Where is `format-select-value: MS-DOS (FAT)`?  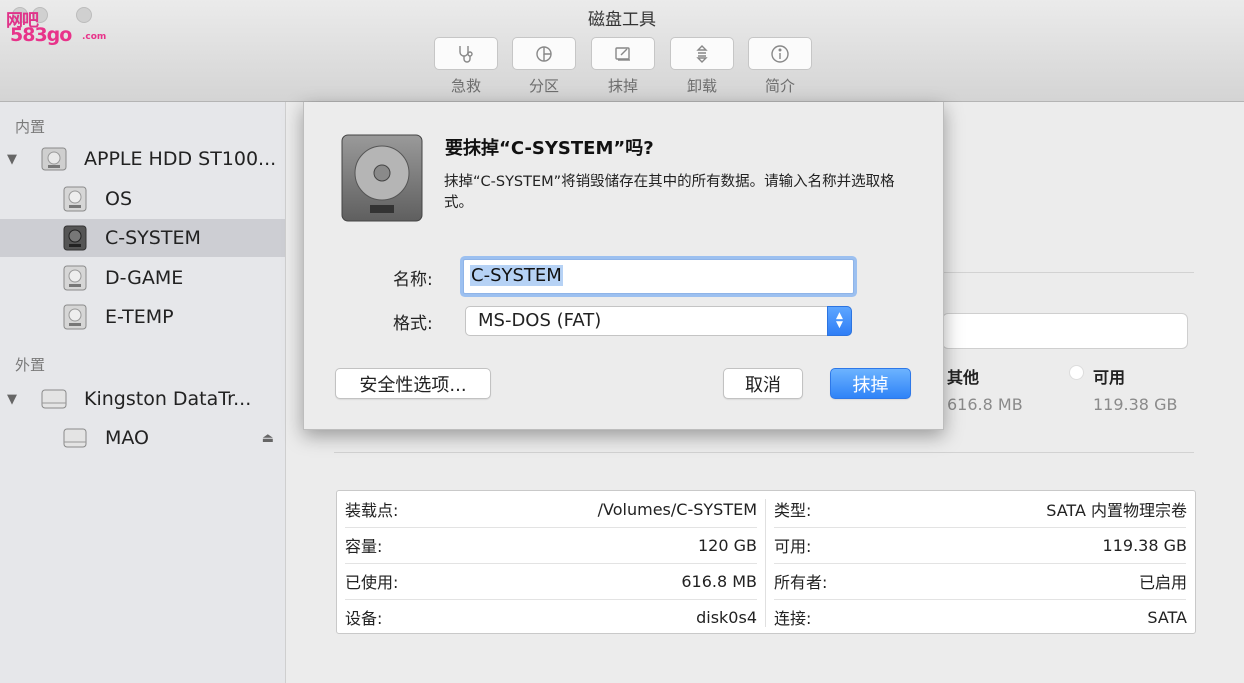 format-select-value: MS-DOS (FAT) is located at coordinates (540, 320).